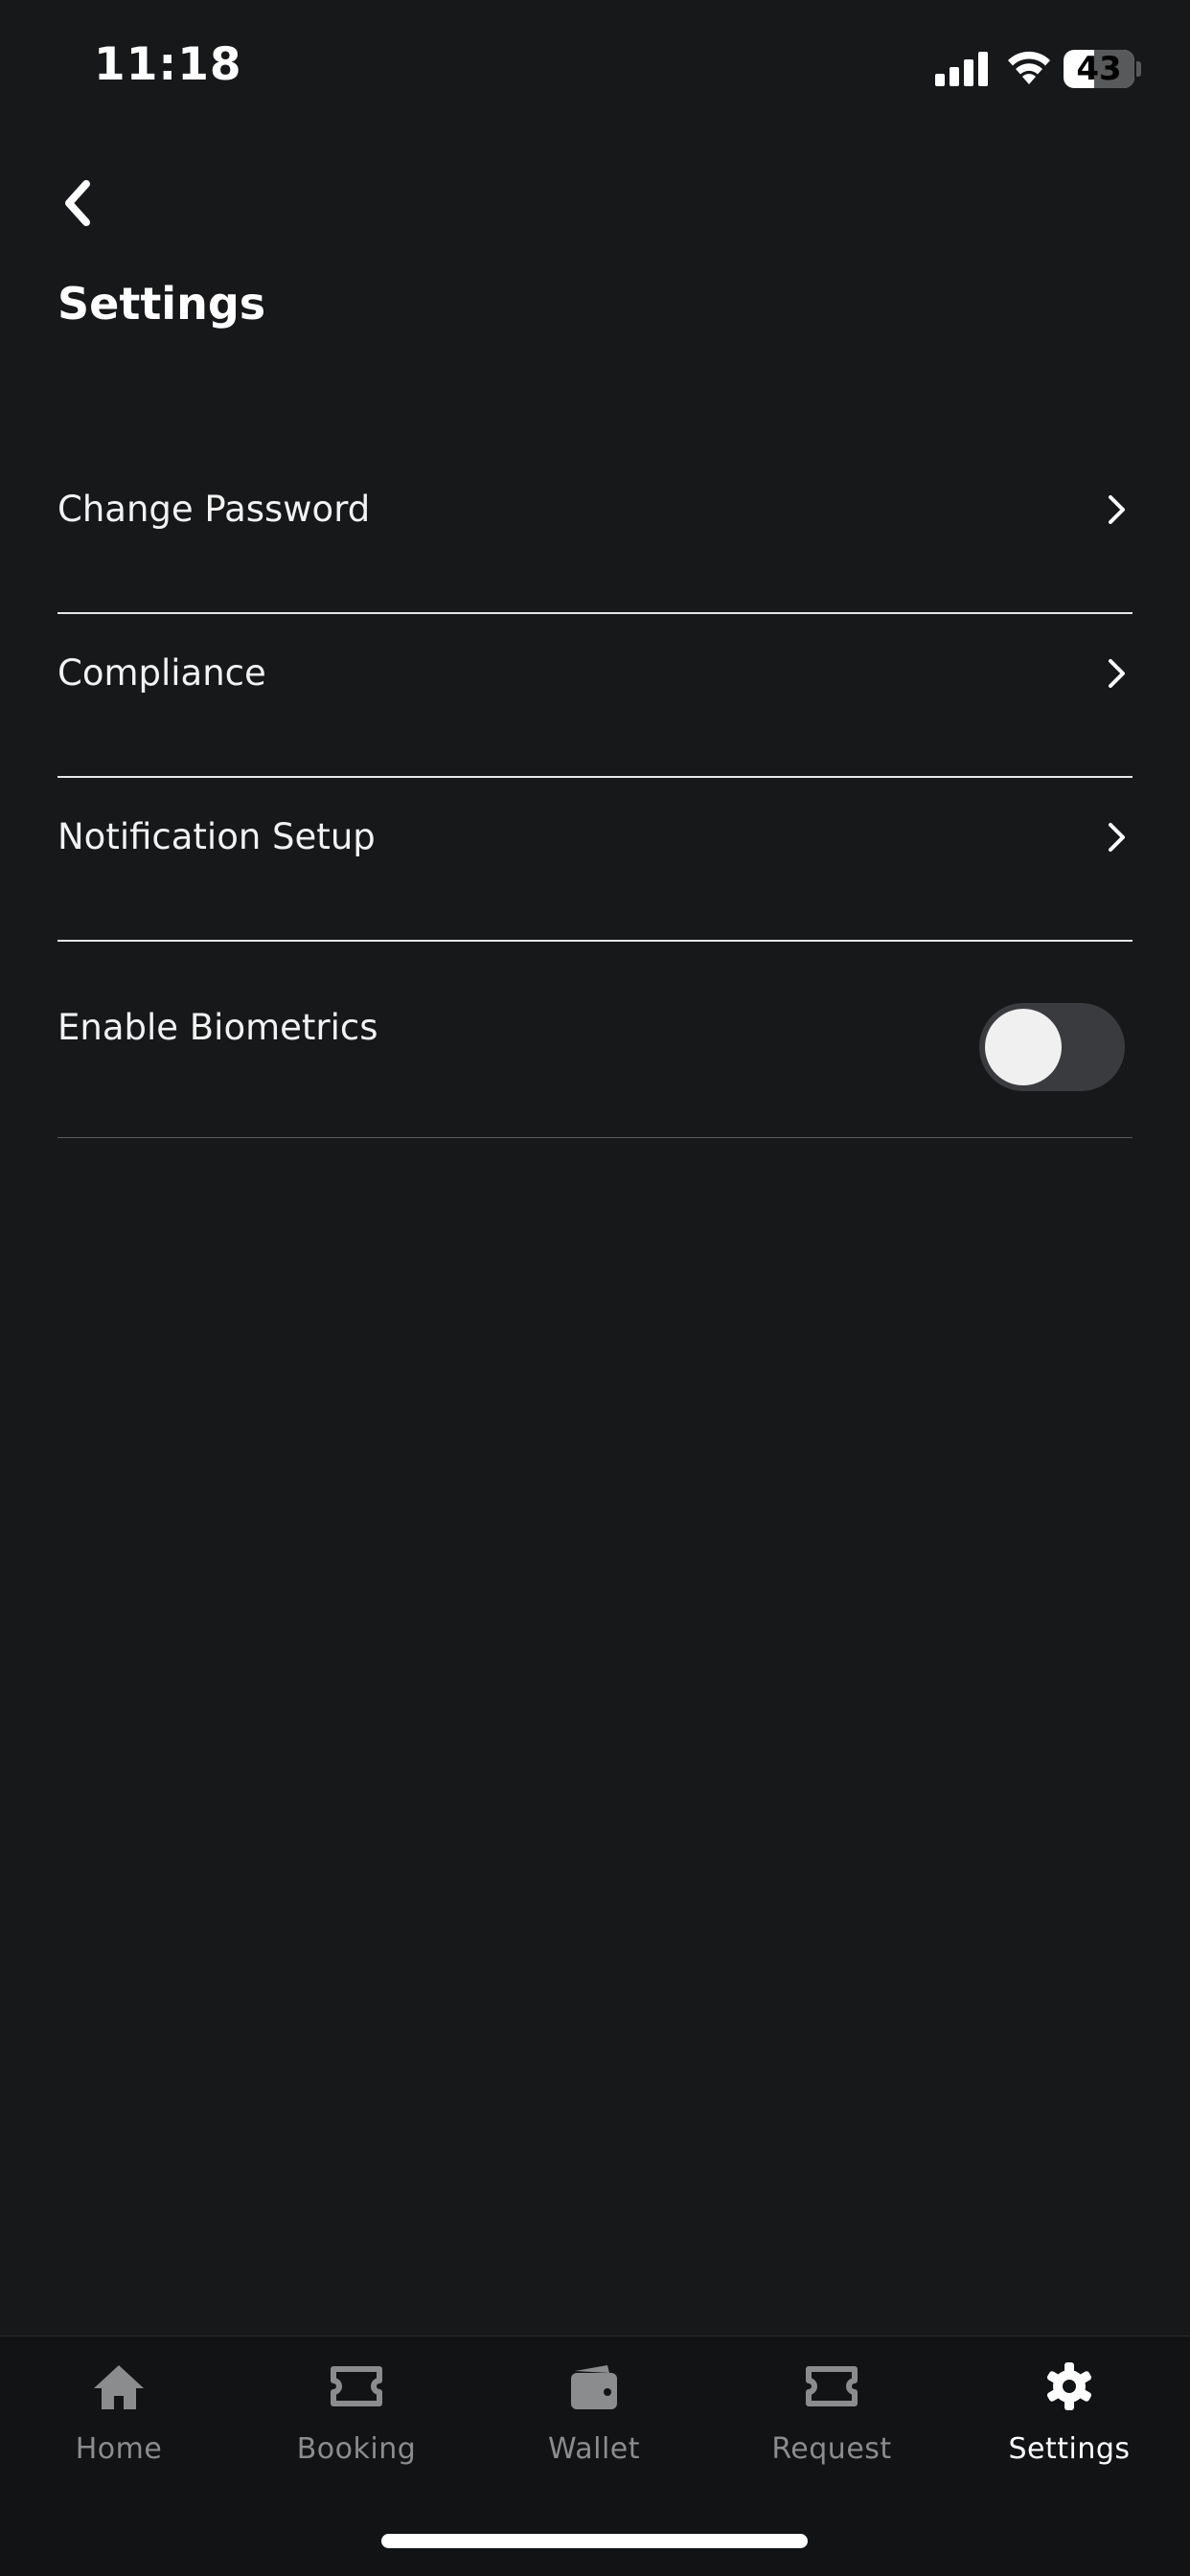 Image resolution: width=1190 pixels, height=2576 pixels. Describe the element at coordinates (357, 2449) in the screenshot. I see `tab-label: Booking` at that location.